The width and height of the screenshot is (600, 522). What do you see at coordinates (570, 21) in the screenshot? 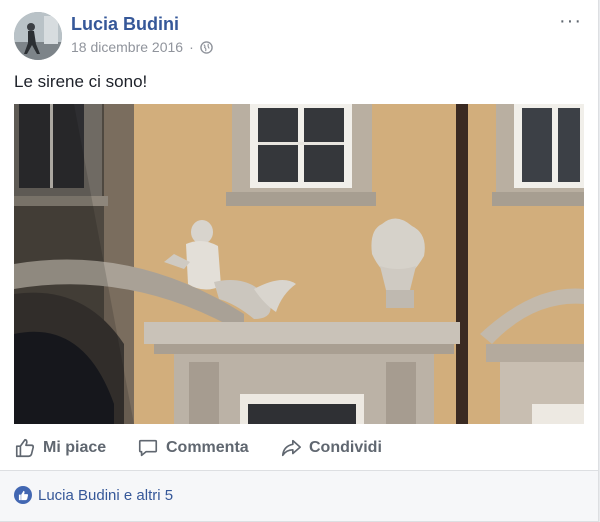
I see `more-options-button: ···` at bounding box center [570, 21].